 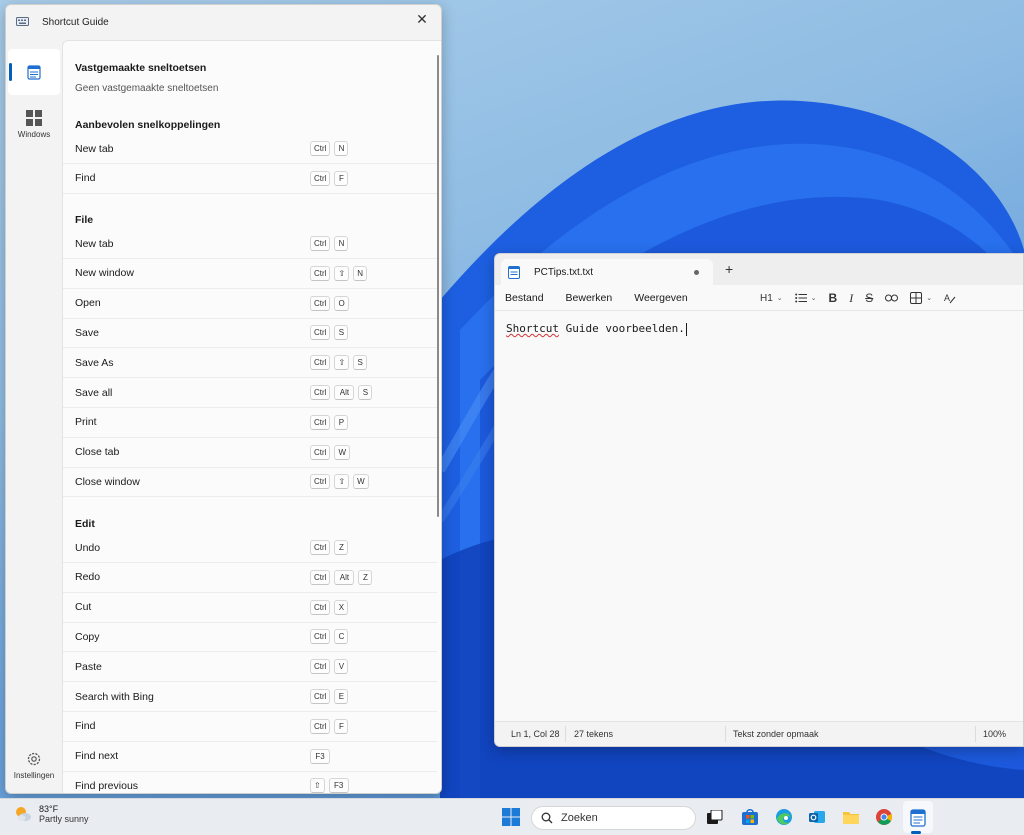 I want to click on shortcut-row: Close window Ctrl ⇧ W, so click(x=250, y=482).